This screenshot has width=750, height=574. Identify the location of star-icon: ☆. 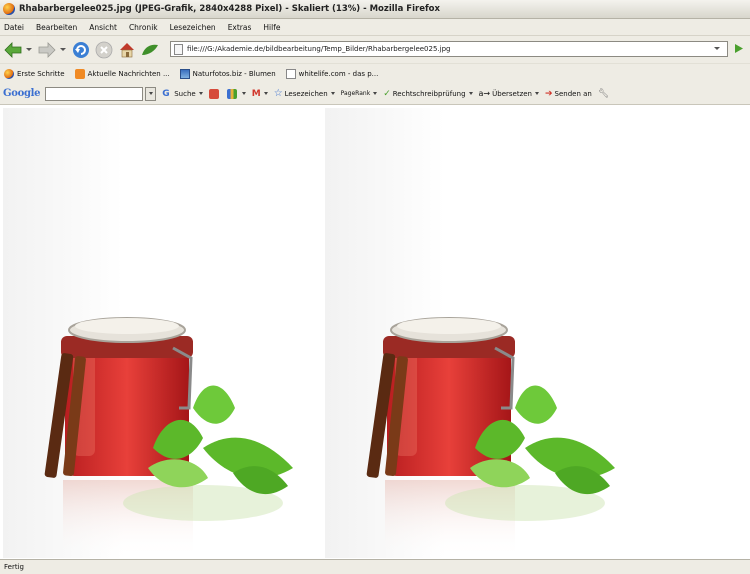
(278, 93).